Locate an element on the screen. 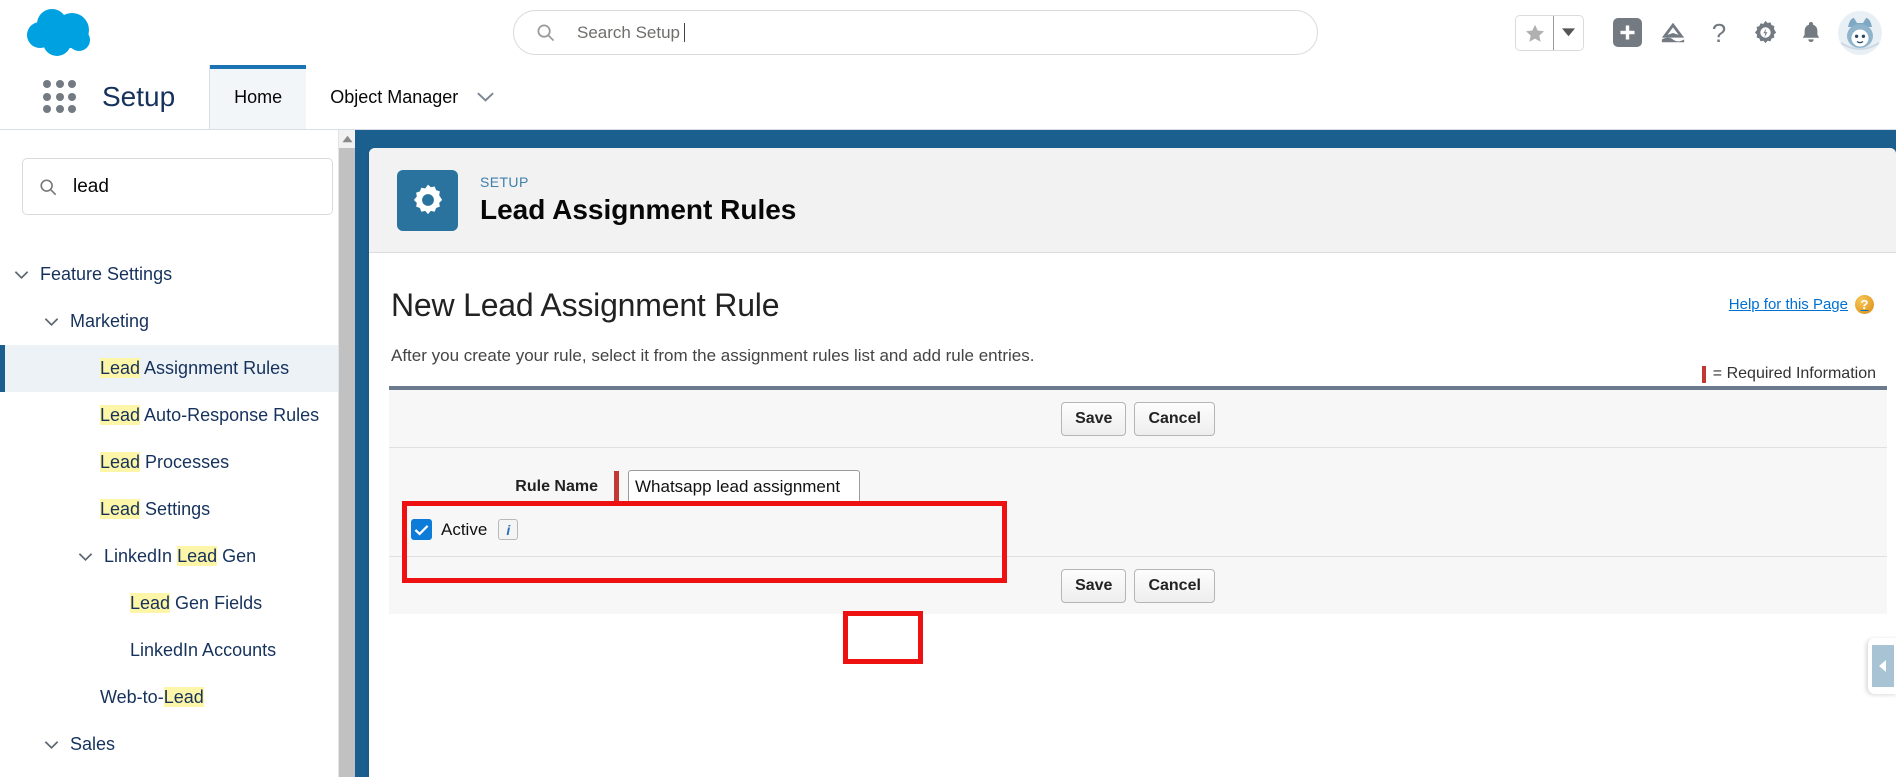  nav-tabs: Home Object Manager is located at coordinates (364, 97).